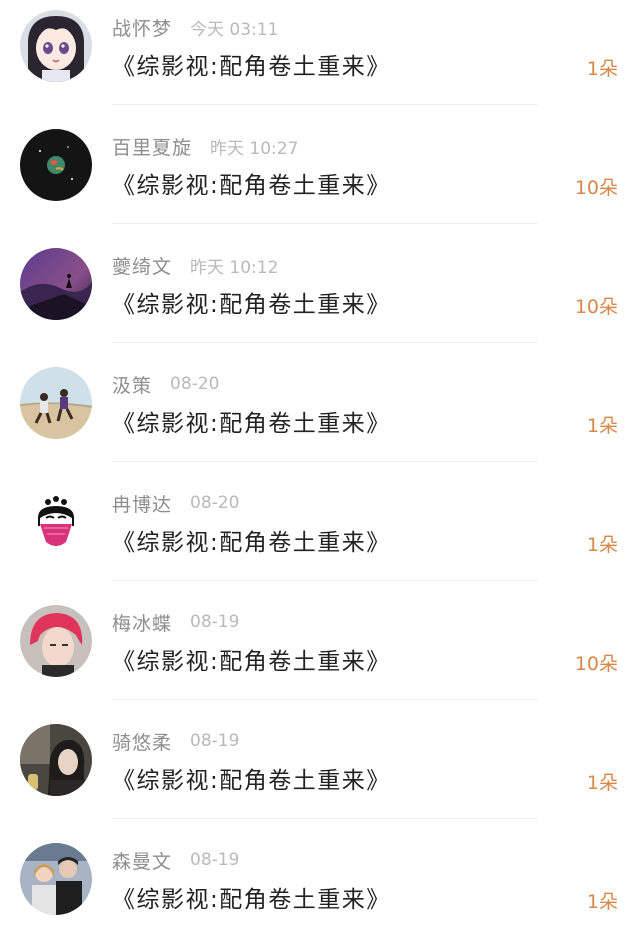  I want to click on list-item: 骑悠柔 08-19 《综影视:配角卷土重来》 1朵, so click(320, 773).